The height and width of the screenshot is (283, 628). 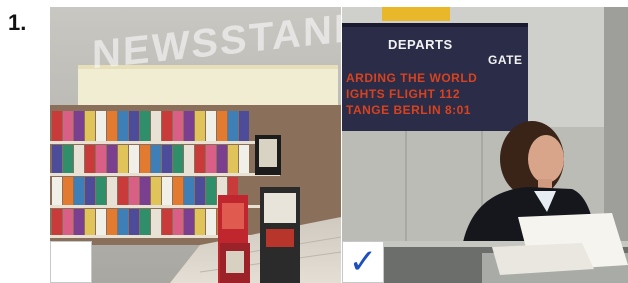 I want to click on board-row-1: ARDING THE WORLD, so click(x=412, y=78).